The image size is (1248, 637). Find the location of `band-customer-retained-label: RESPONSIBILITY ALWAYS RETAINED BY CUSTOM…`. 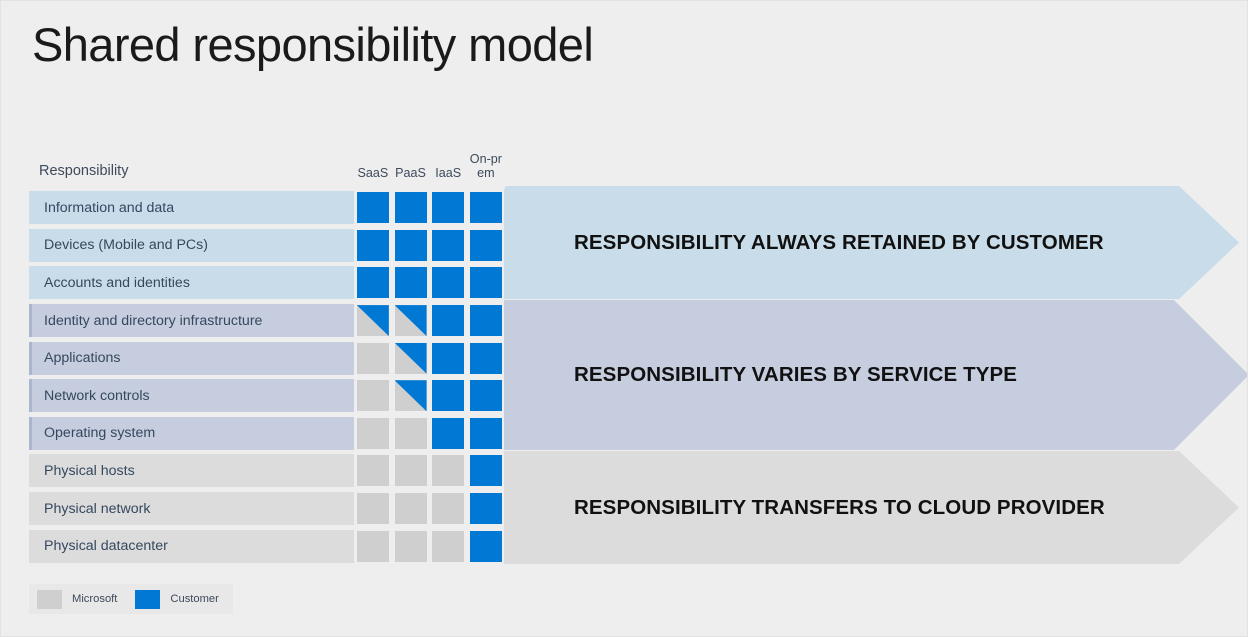

band-customer-retained-label: RESPONSIBILITY ALWAYS RETAINED BY CUSTOM… is located at coordinates (839, 242).